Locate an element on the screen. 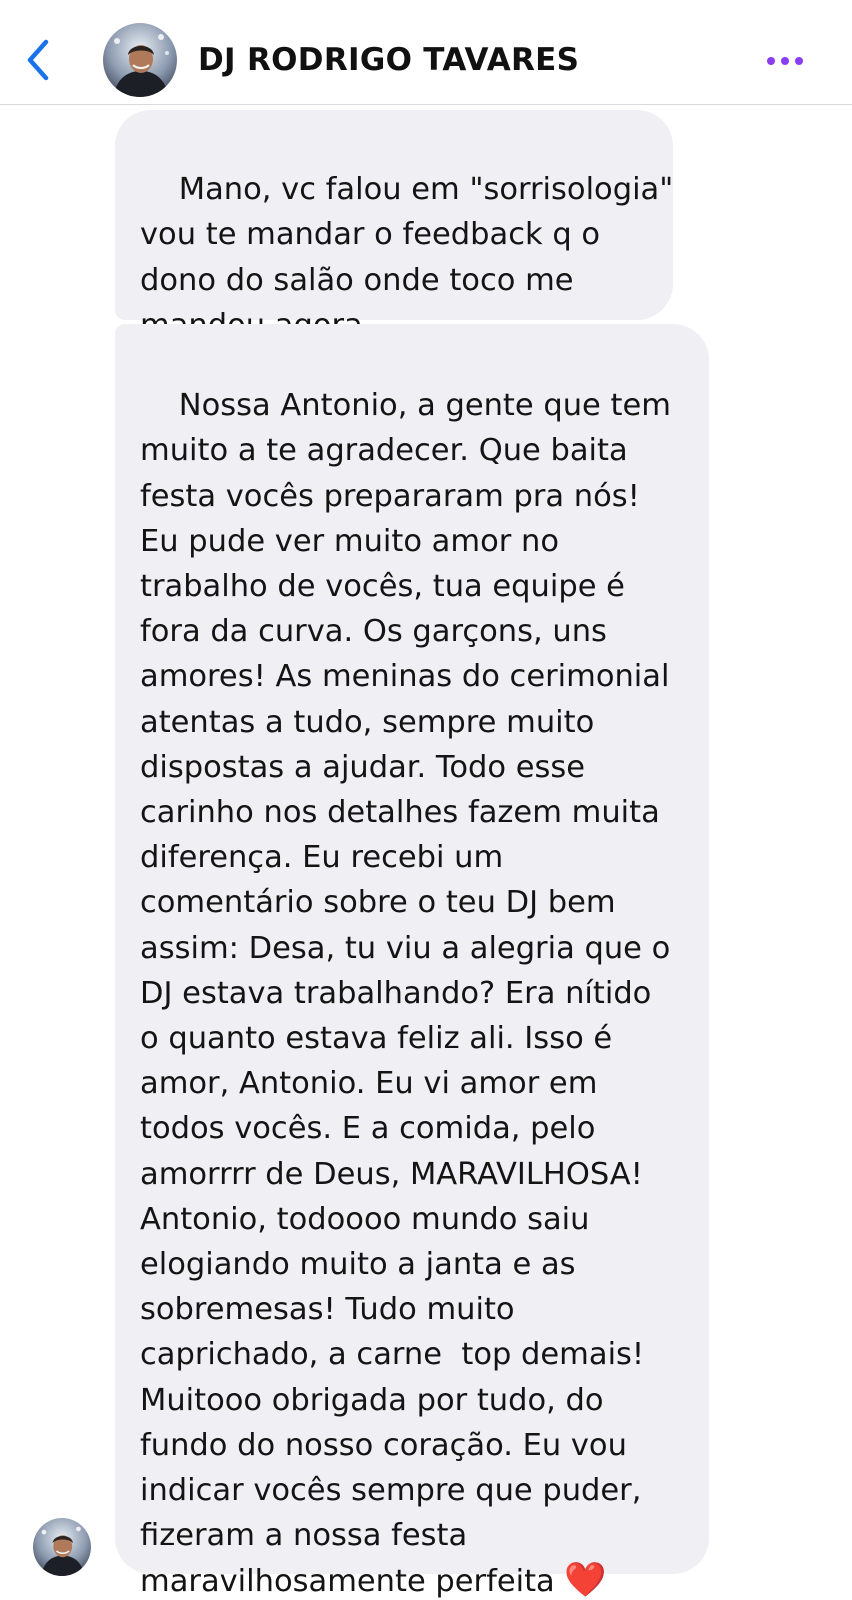 The height and width of the screenshot is (1600, 852). back-button is located at coordinates (38, 60).